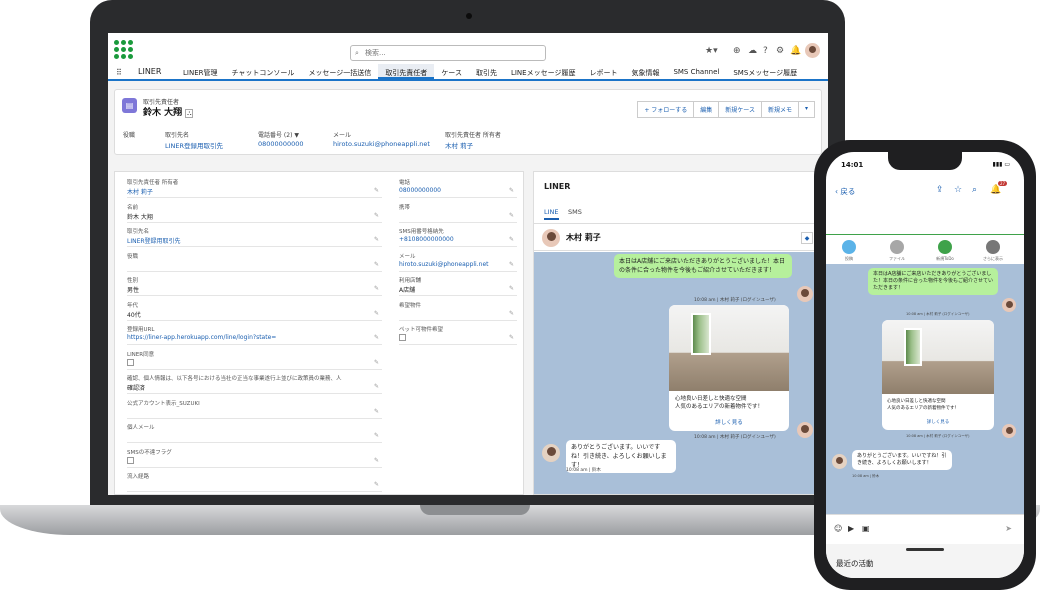 Image resolution: width=1040 pixels, height=590 pixels. Describe the element at coordinates (696, 71) in the screenshot. I see `nav-tab: SMS Channel` at that location.